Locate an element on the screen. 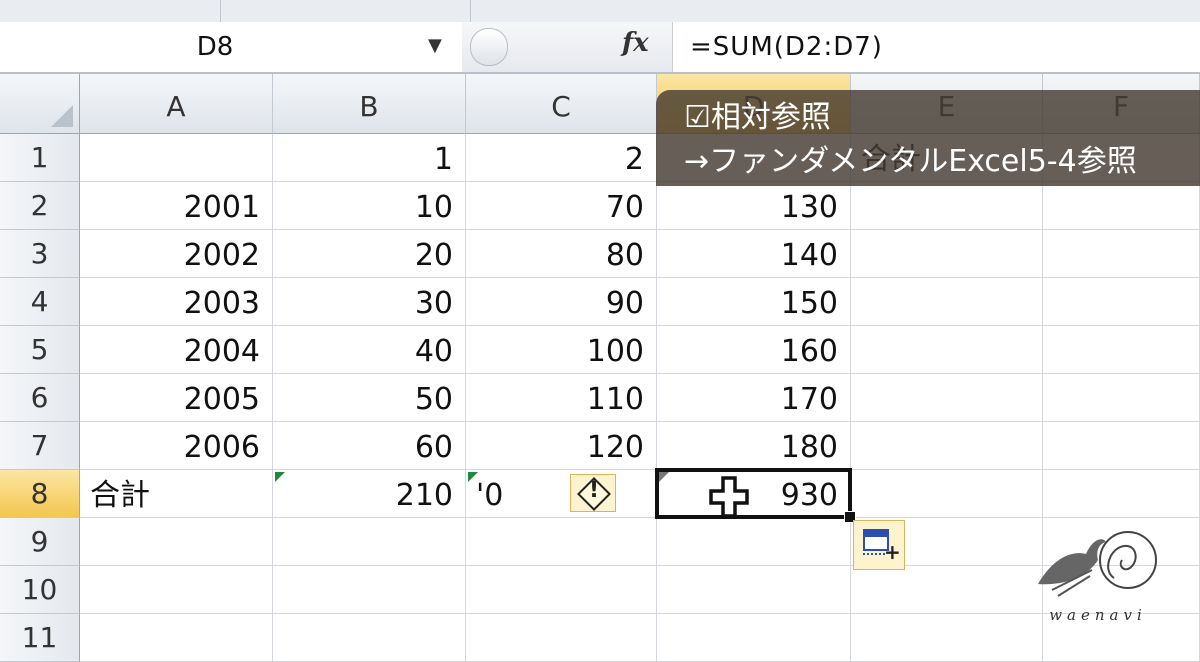 This screenshot has height=662, width=1200. row-header-3: 3 is located at coordinates (40, 254).